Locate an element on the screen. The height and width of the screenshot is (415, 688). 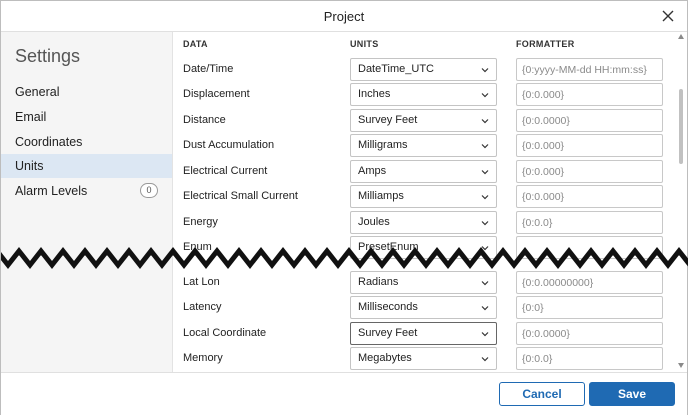
unit-select-value: Inches is located at coordinates (374, 94).